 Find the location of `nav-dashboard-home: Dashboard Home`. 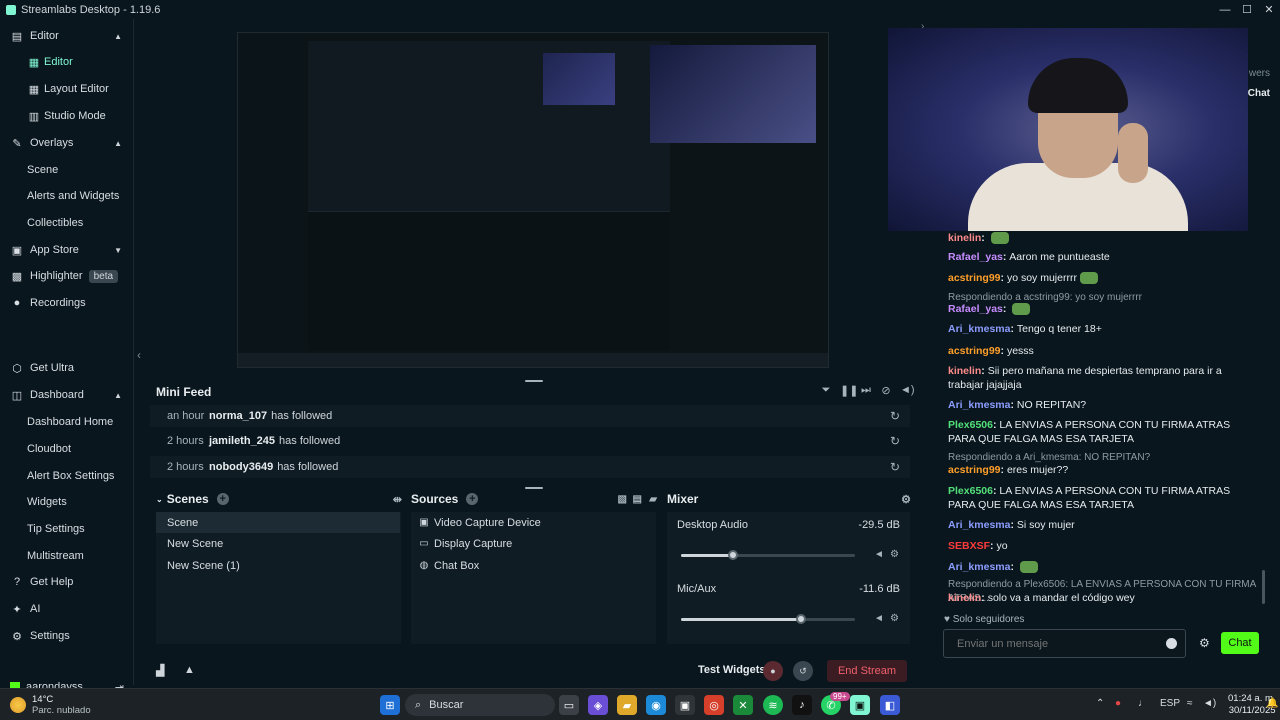

nav-dashboard-home: Dashboard Home is located at coordinates (67, 422).